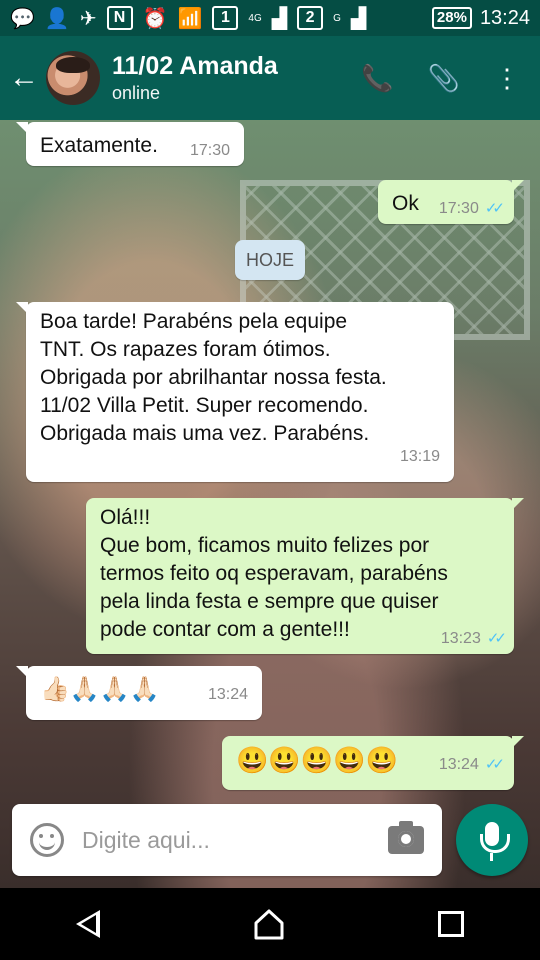 This screenshot has width=540, height=960. What do you see at coordinates (444, 78) in the screenshot?
I see `paperclip-icon: 📎` at bounding box center [444, 78].